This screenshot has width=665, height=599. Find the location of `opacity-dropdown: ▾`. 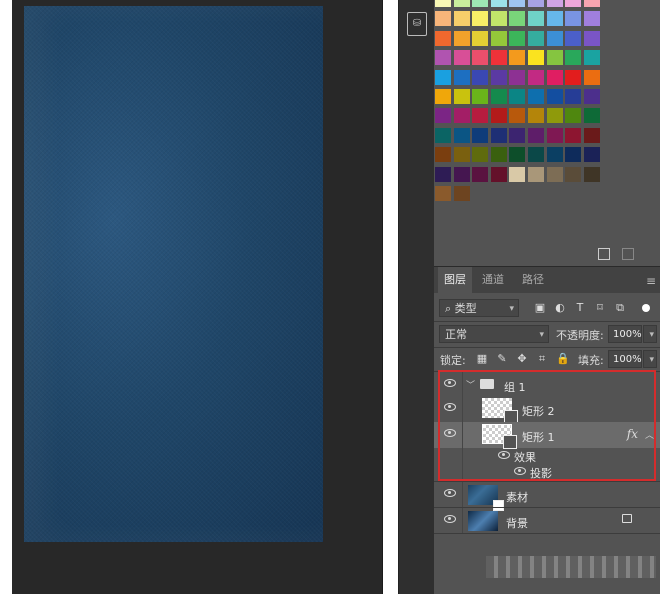

opacity-dropdown: ▾ is located at coordinates (650, 334).